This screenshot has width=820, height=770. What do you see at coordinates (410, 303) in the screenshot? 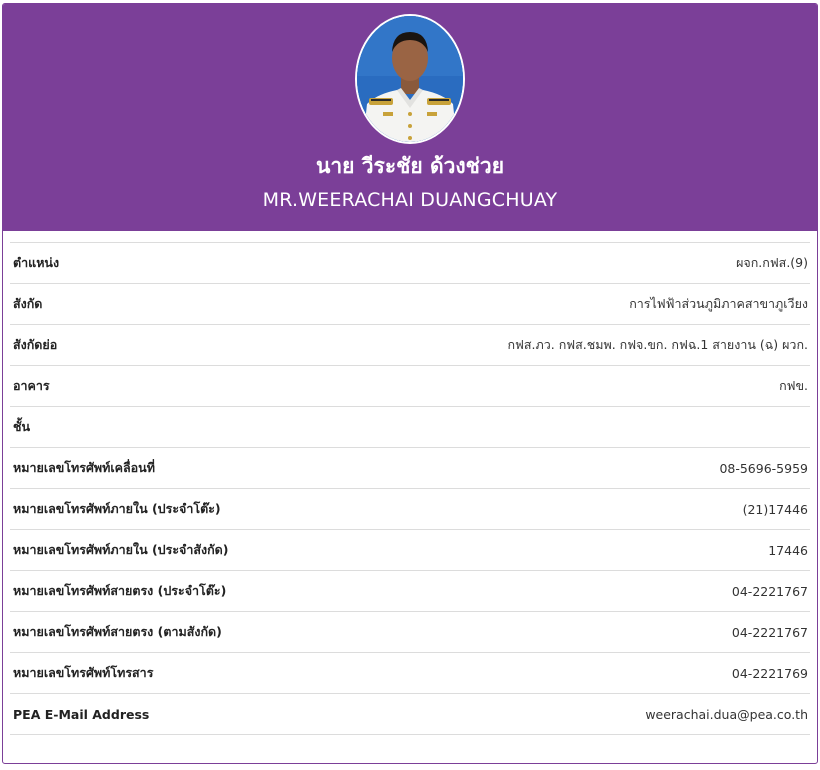
I see `detail-row-department: สังกัด การไฟฟ้าส่วนภูมิภาคสาขาภูเวียง` at bounding box center [410, 303].